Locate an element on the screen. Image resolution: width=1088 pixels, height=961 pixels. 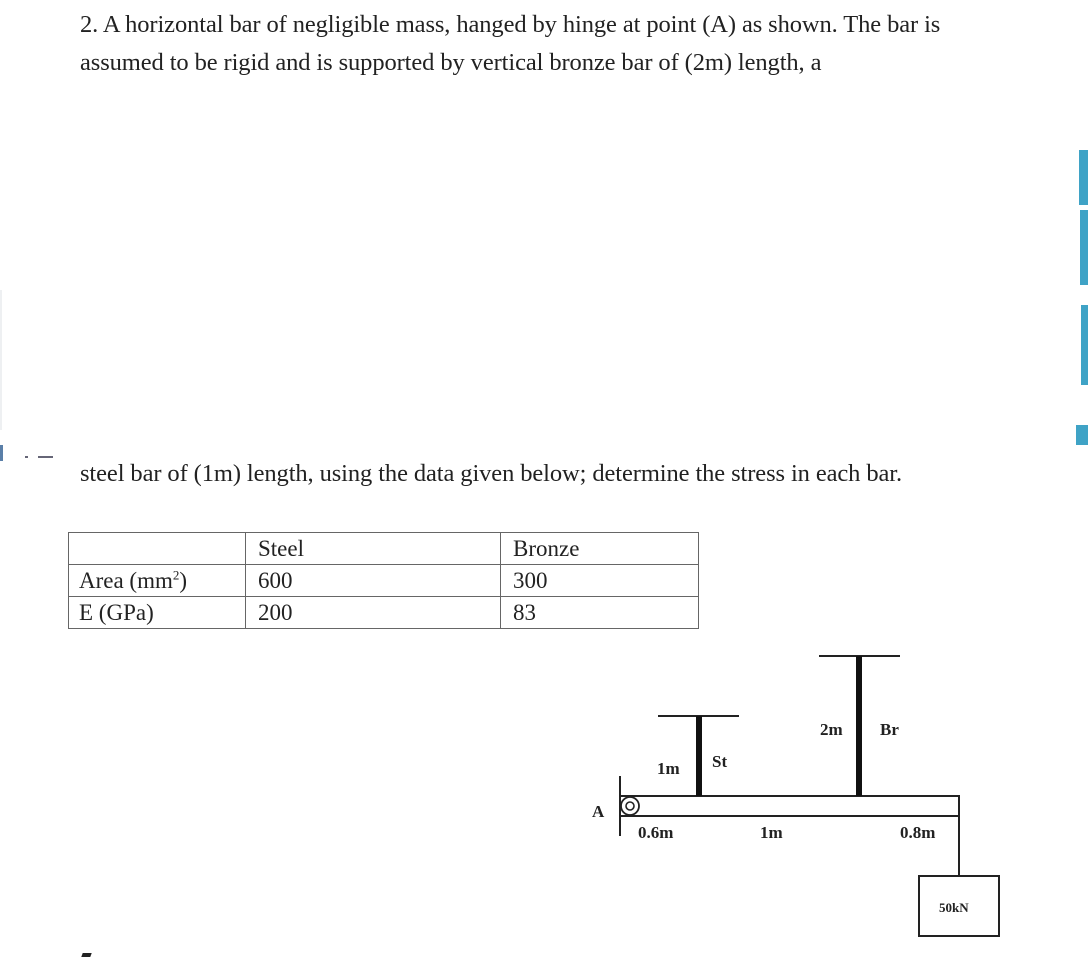
beam-diagram: A 1m St 2m Br 0.6m 1m 0.8m 50kN is located at coordinates (796, 796).